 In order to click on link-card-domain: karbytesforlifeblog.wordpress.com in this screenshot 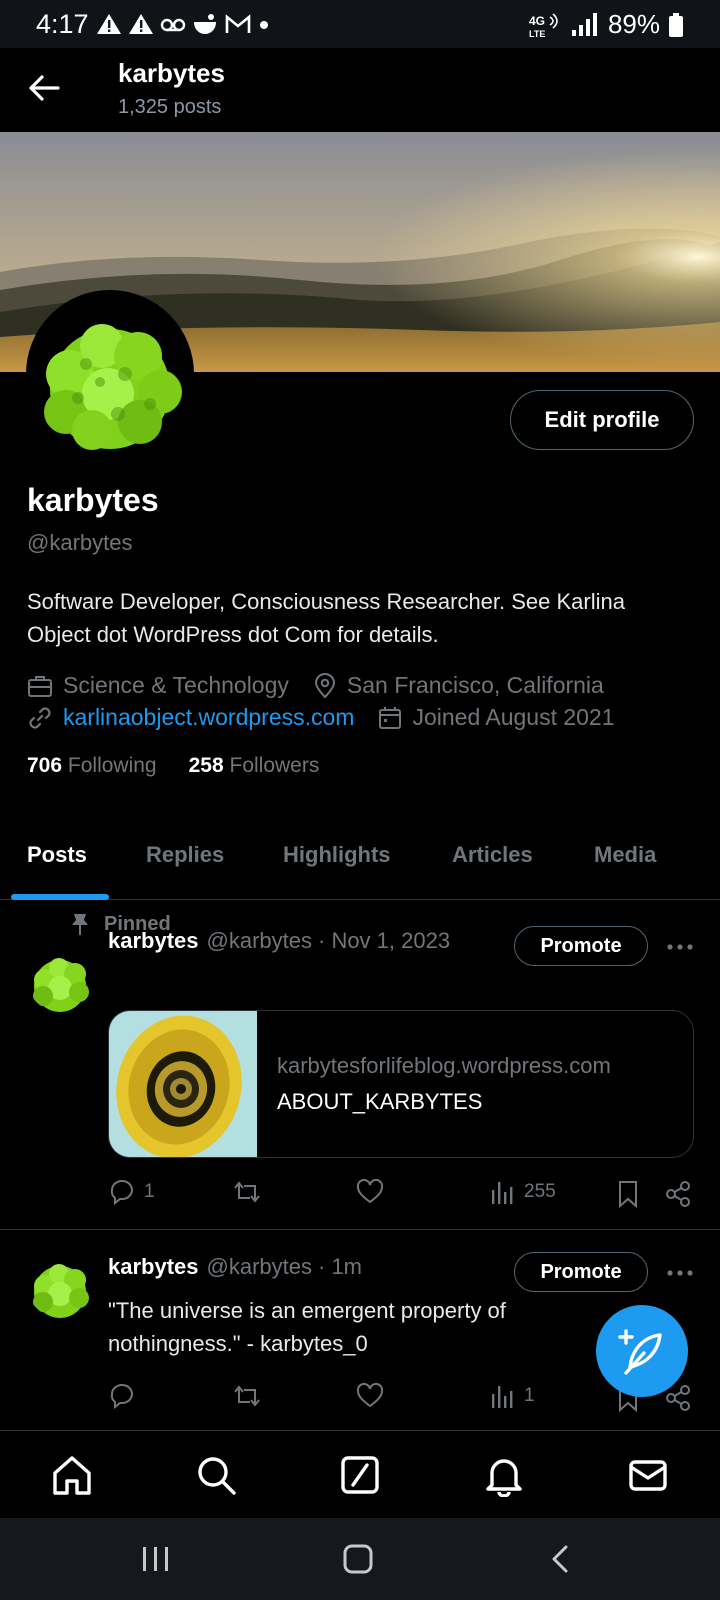, I will do `click(444, 1065)`.